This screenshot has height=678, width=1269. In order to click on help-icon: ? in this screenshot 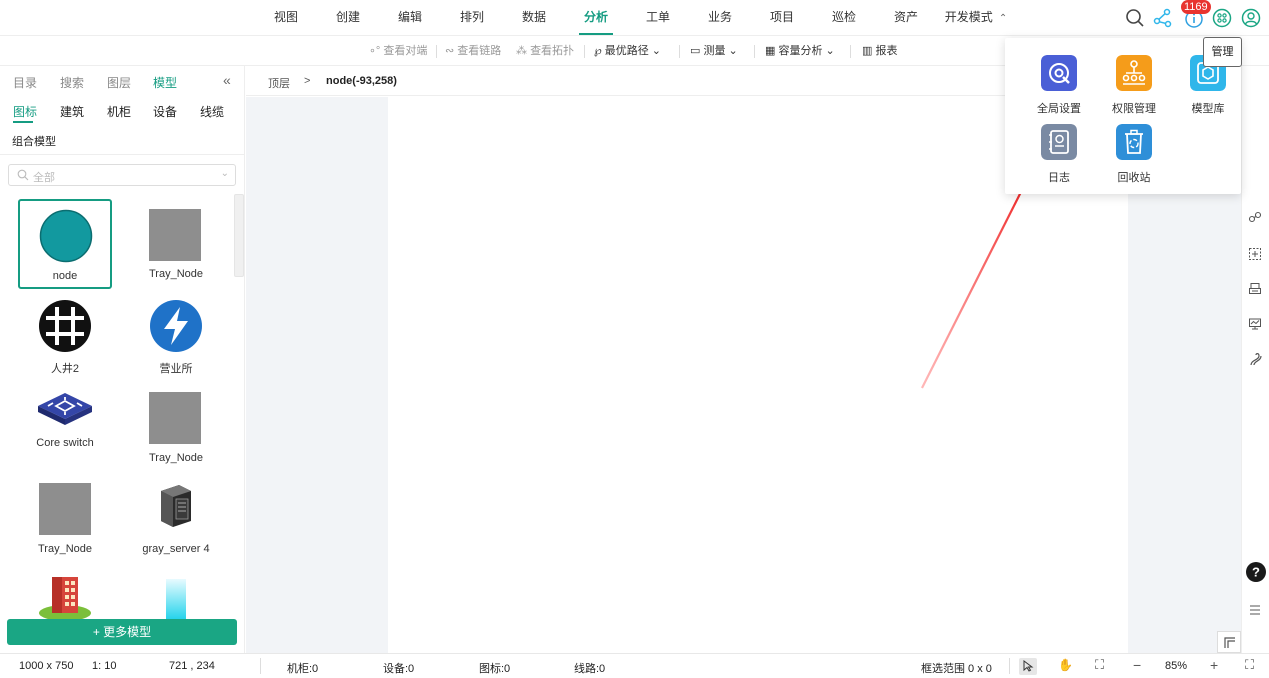, I will do `click(1256, 572)`.